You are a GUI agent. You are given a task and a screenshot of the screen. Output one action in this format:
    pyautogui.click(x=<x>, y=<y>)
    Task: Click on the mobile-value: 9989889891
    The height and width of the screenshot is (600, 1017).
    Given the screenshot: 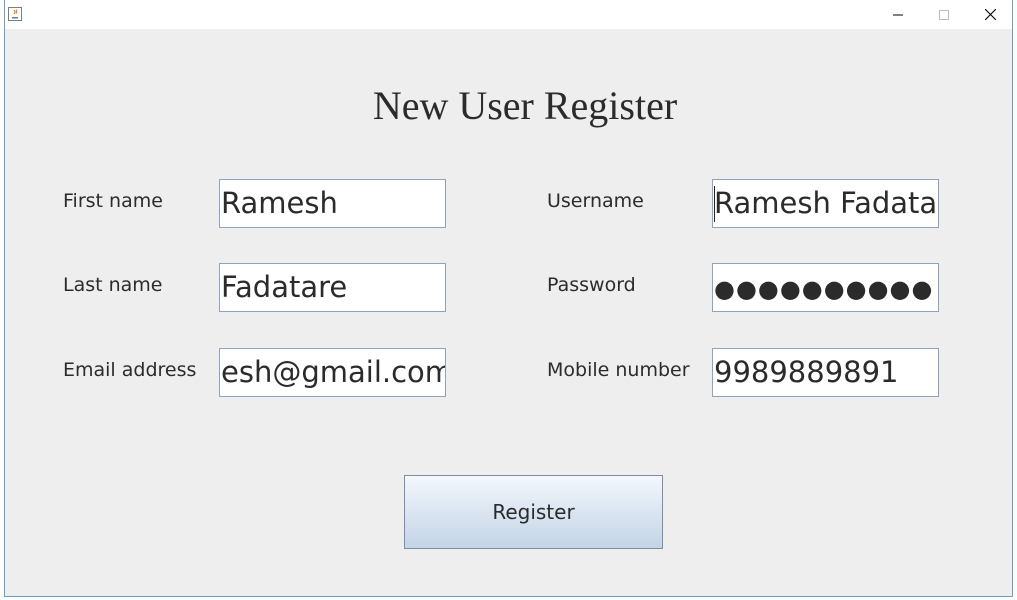 What is the action you would take?
    pyautogui.click(x=806, y=372)
    